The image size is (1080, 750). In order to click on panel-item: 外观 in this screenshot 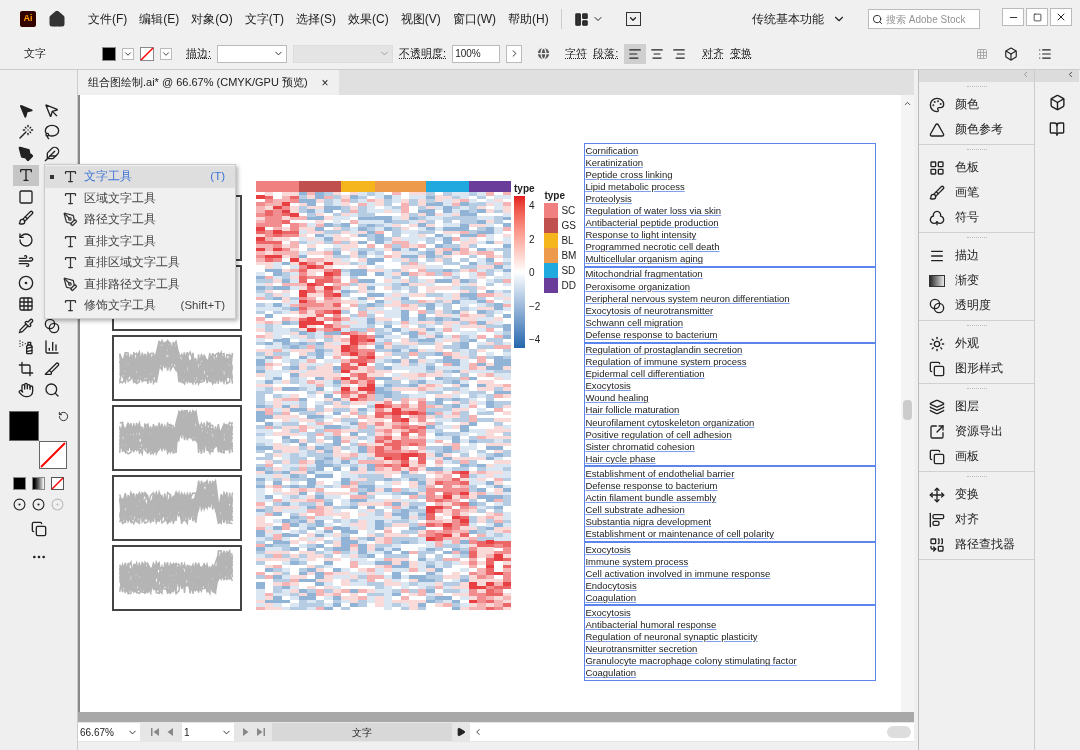, I will do `click(976, 343)`.